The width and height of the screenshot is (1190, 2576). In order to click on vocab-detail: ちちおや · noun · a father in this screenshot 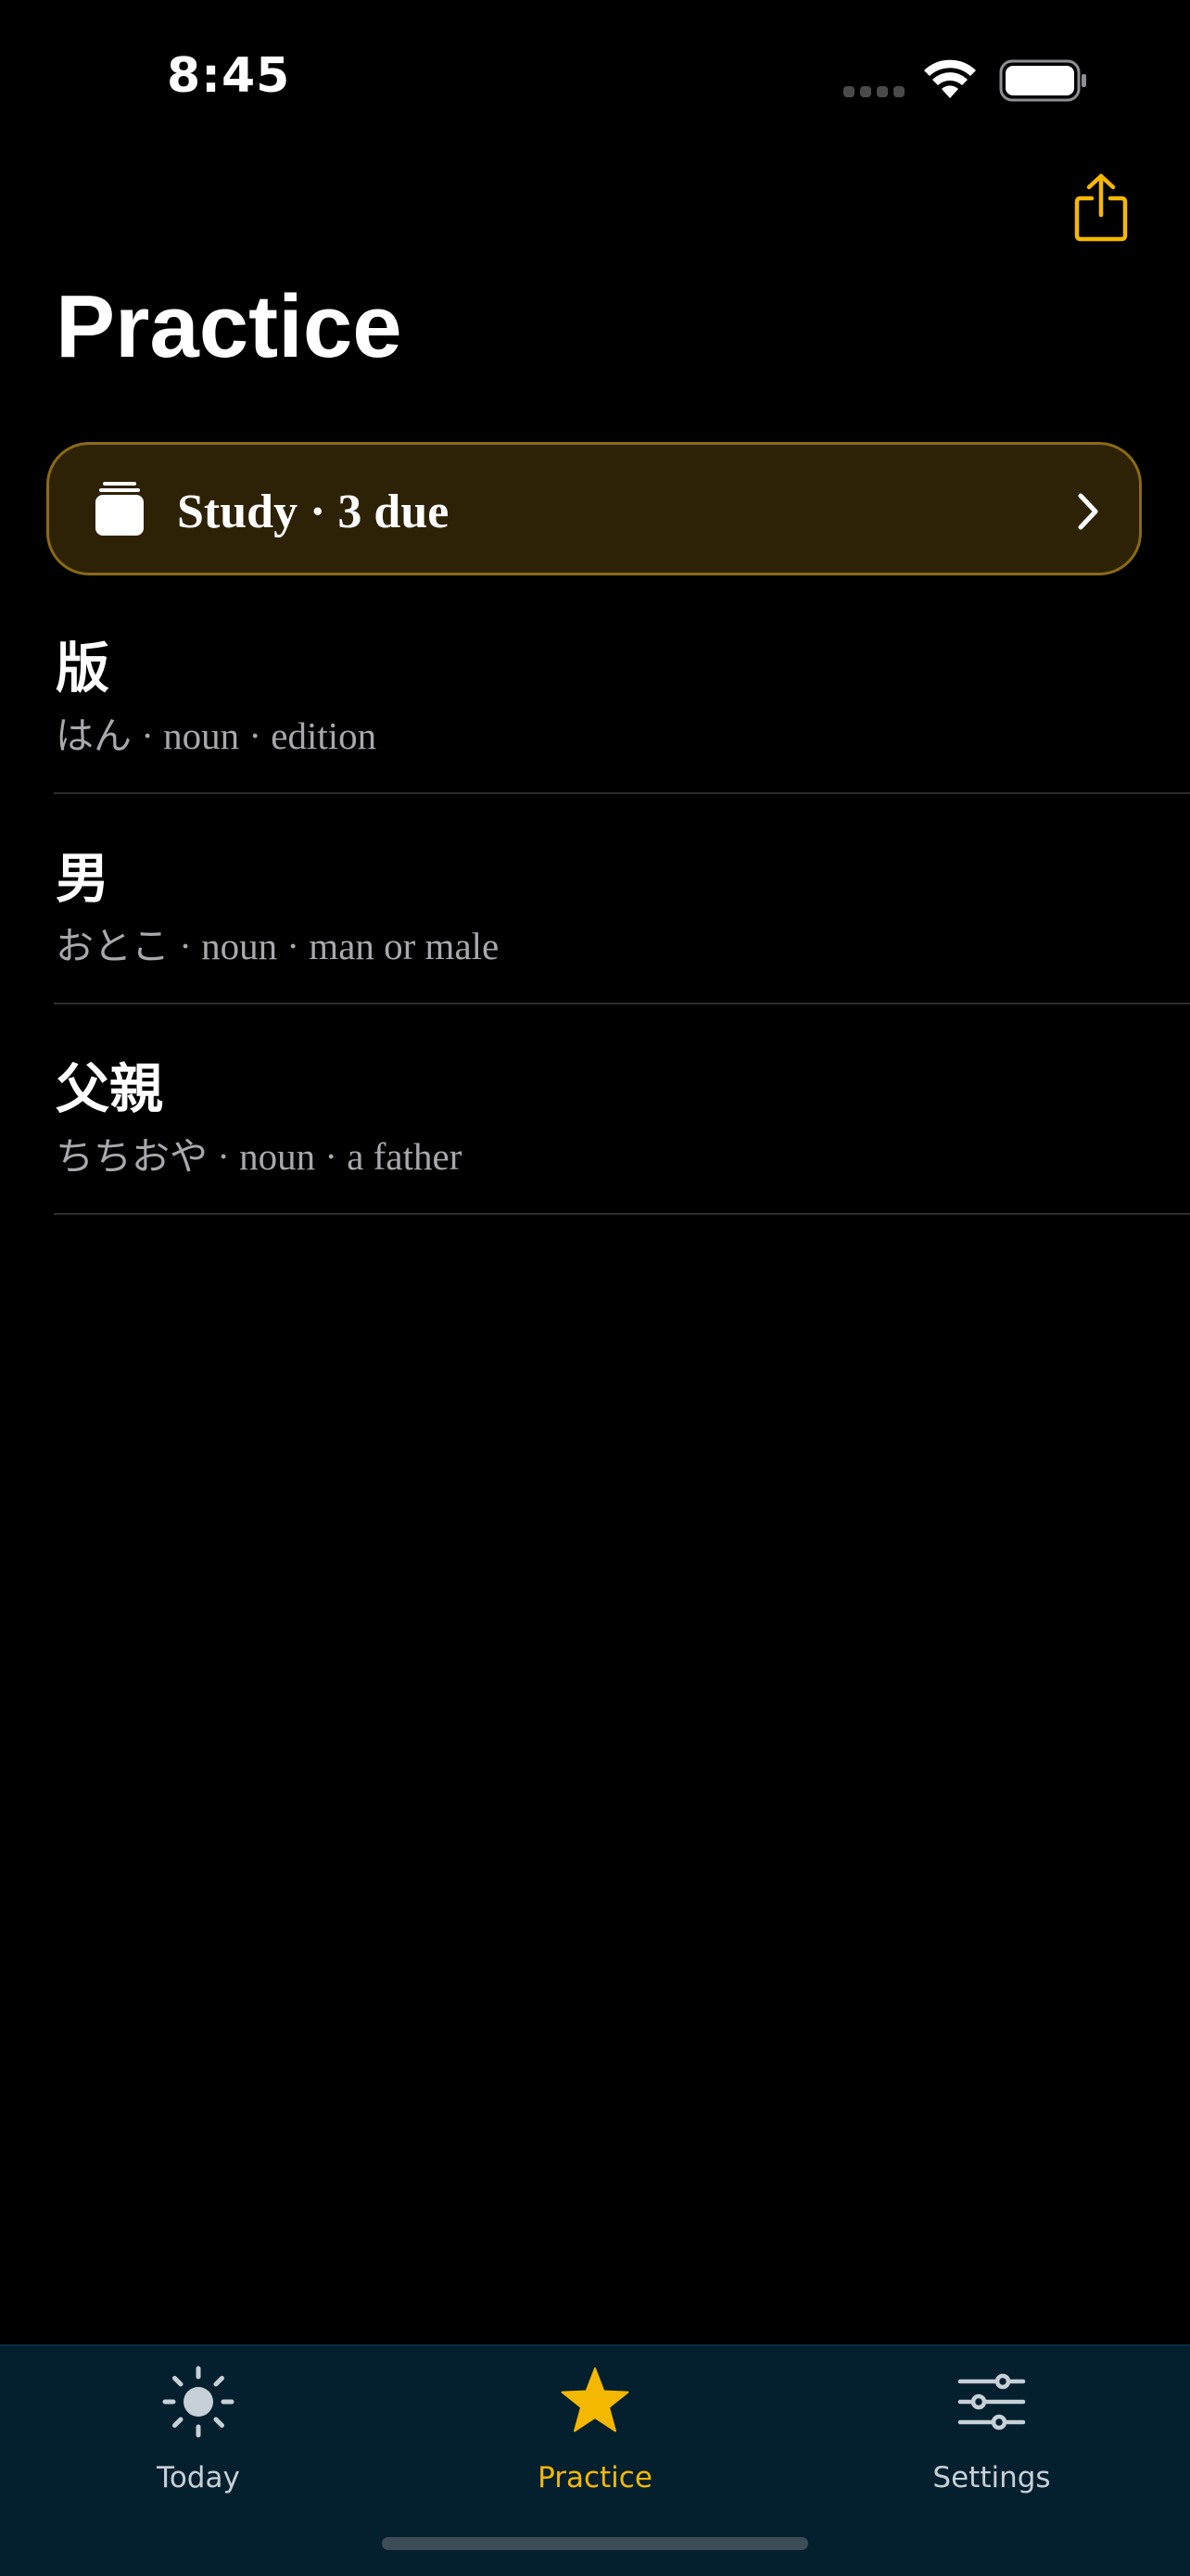, I will do `click(259, 1156)`.